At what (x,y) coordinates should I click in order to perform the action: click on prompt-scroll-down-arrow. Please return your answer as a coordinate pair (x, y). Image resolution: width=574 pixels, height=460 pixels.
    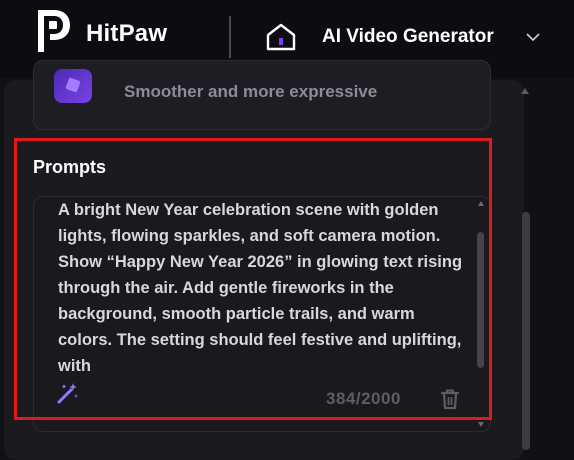
    Looking at the image, I should click on (481, 424).